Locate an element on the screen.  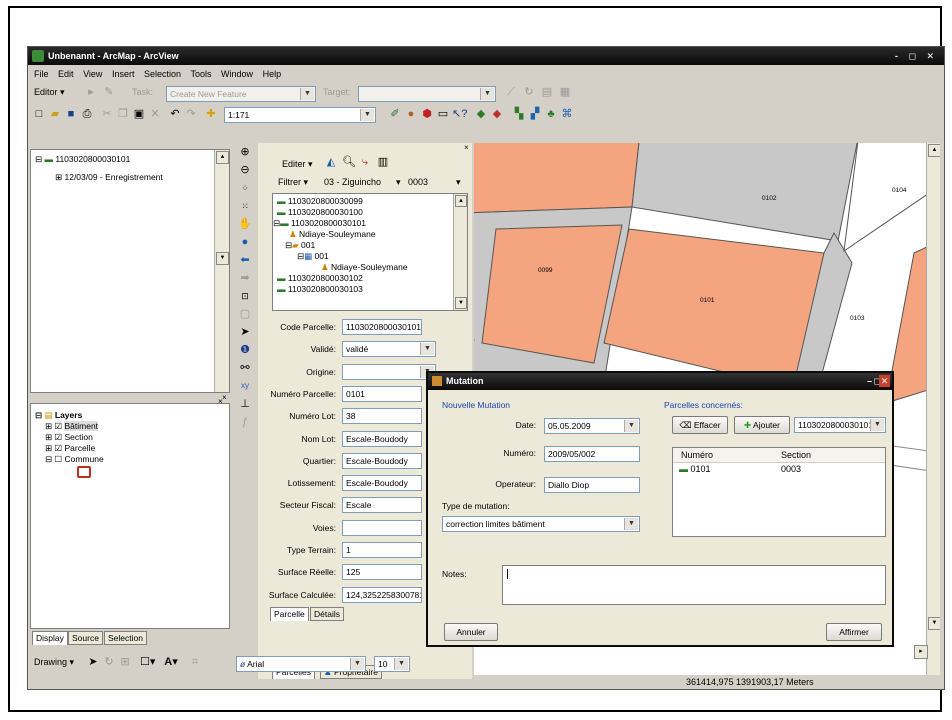
attributes-icon: ▤ is located at coordinates (547, 92).